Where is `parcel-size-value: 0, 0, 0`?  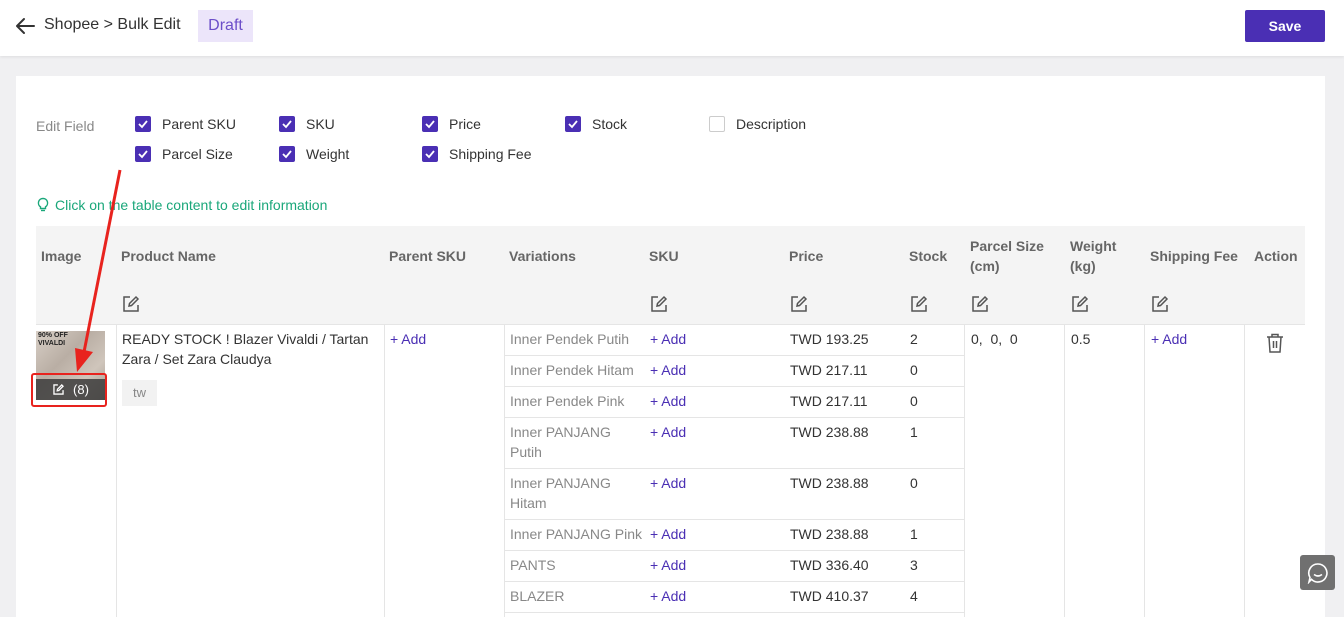 parcel-size-value: 0, 0, 0 is located at coordinates (994, 339).